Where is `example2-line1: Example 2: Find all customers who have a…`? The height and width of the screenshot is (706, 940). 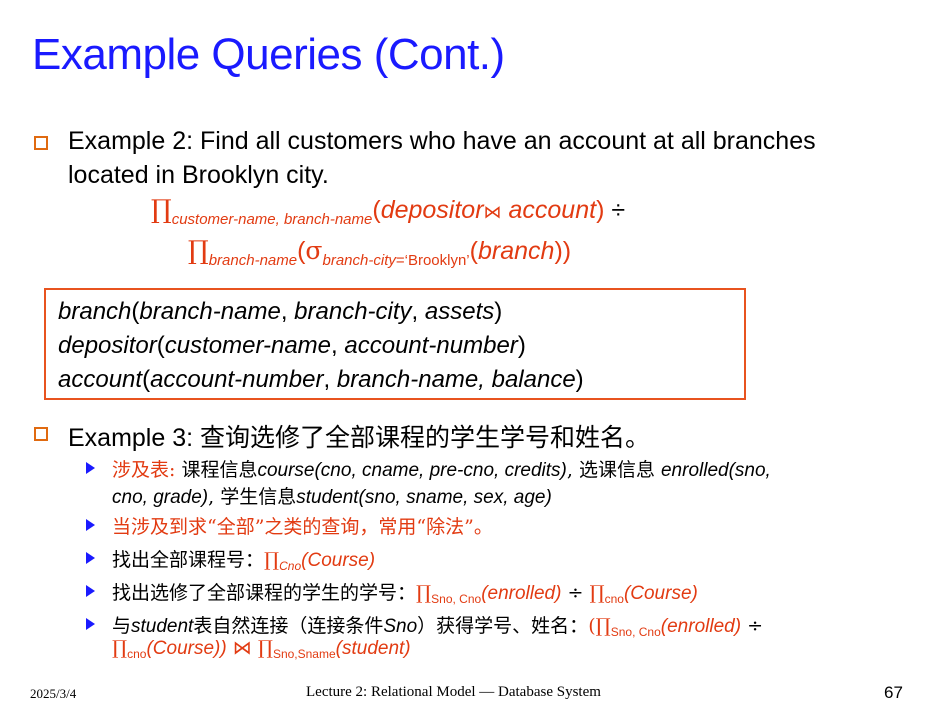
example2-line1: Example 2: Find all customers who have a… is located at coordinates (442, 141).